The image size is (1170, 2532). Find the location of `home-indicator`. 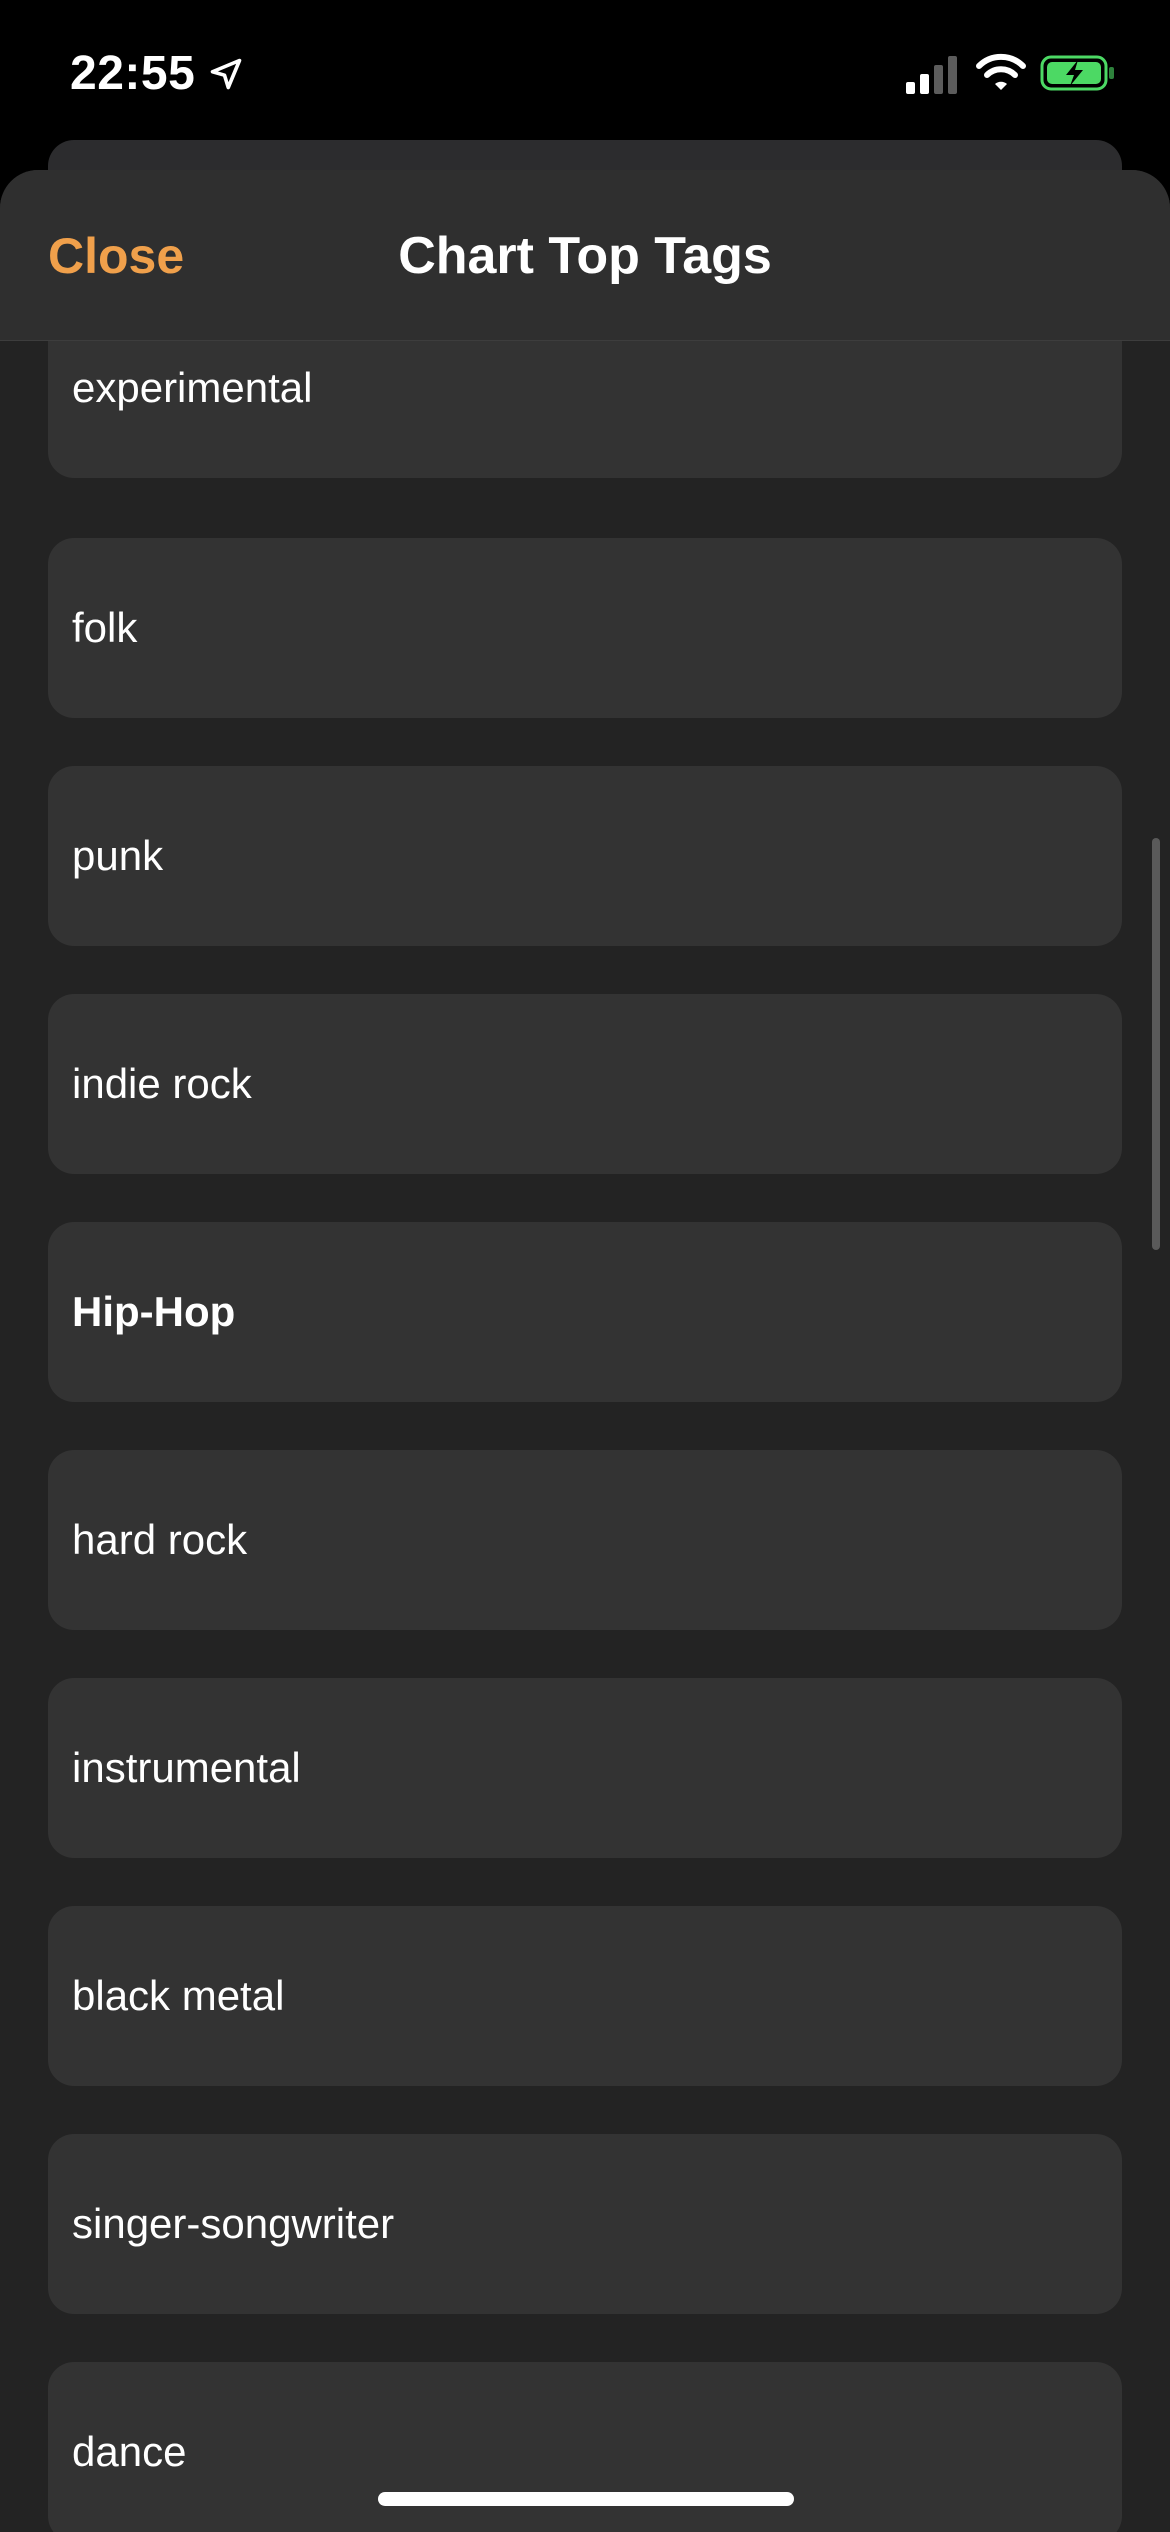

home-indicator is located at coordinates (586, 2499).